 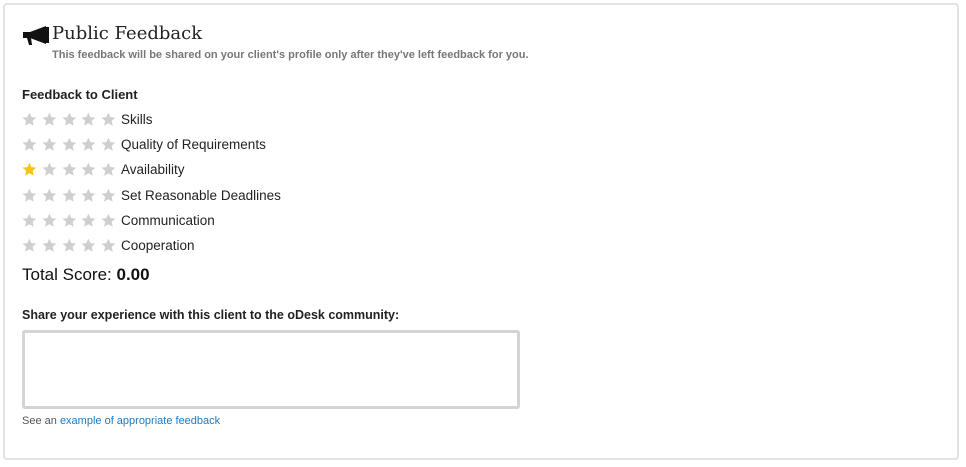 I want to click on see-example: See an example of appropriate feedback, so click(x=121, y=421).